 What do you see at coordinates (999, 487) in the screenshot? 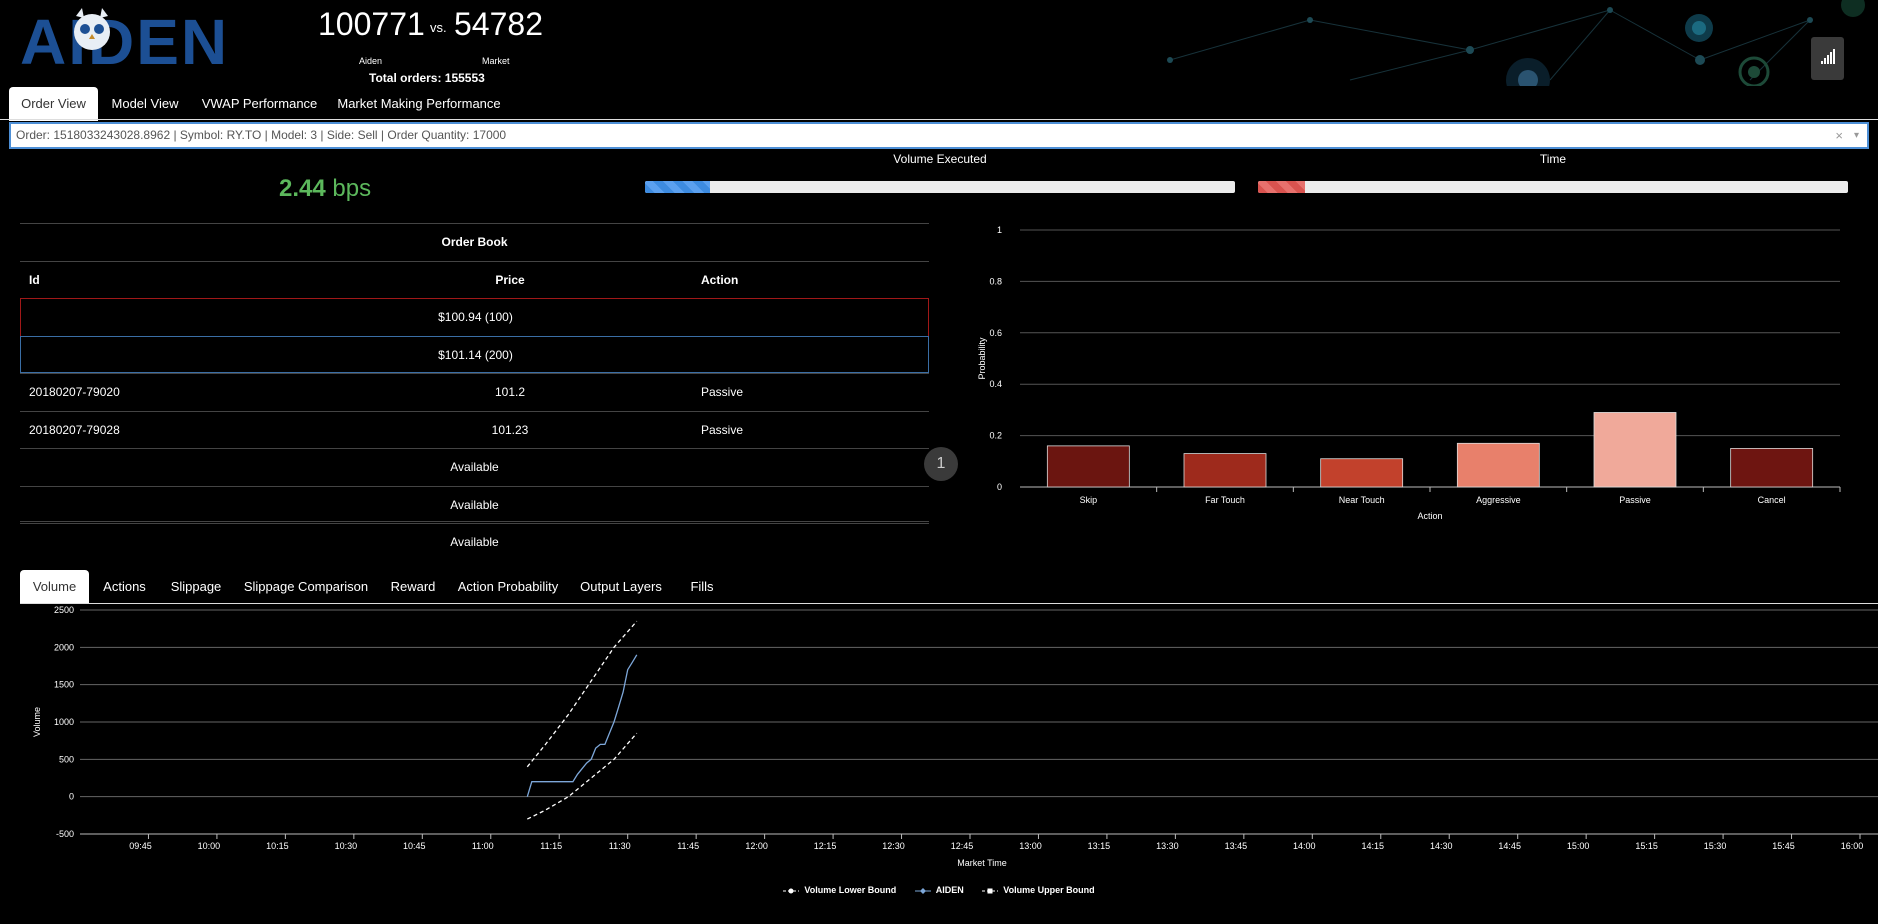
I see `y-tick-label: 0` at bounding box center [999, 487].